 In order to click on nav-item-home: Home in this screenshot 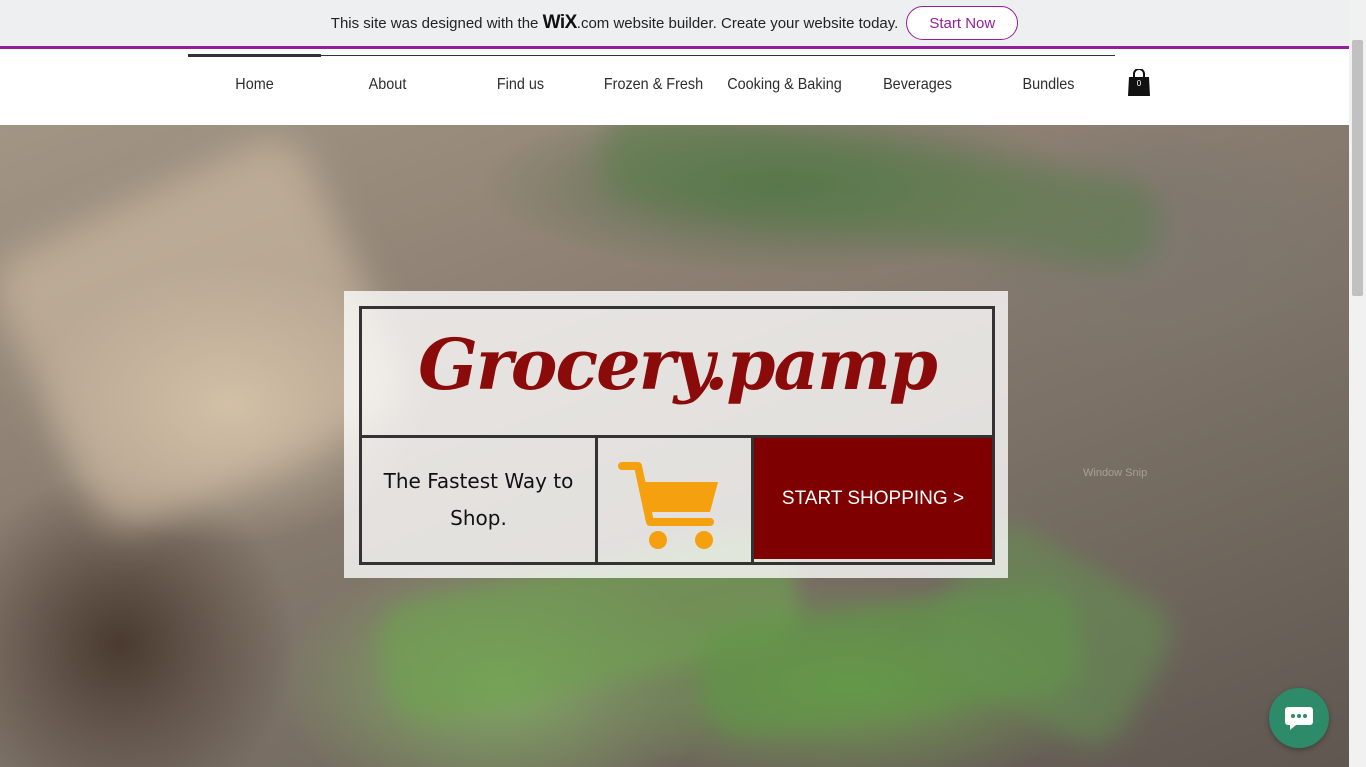, I will do `click(255, 85)`.